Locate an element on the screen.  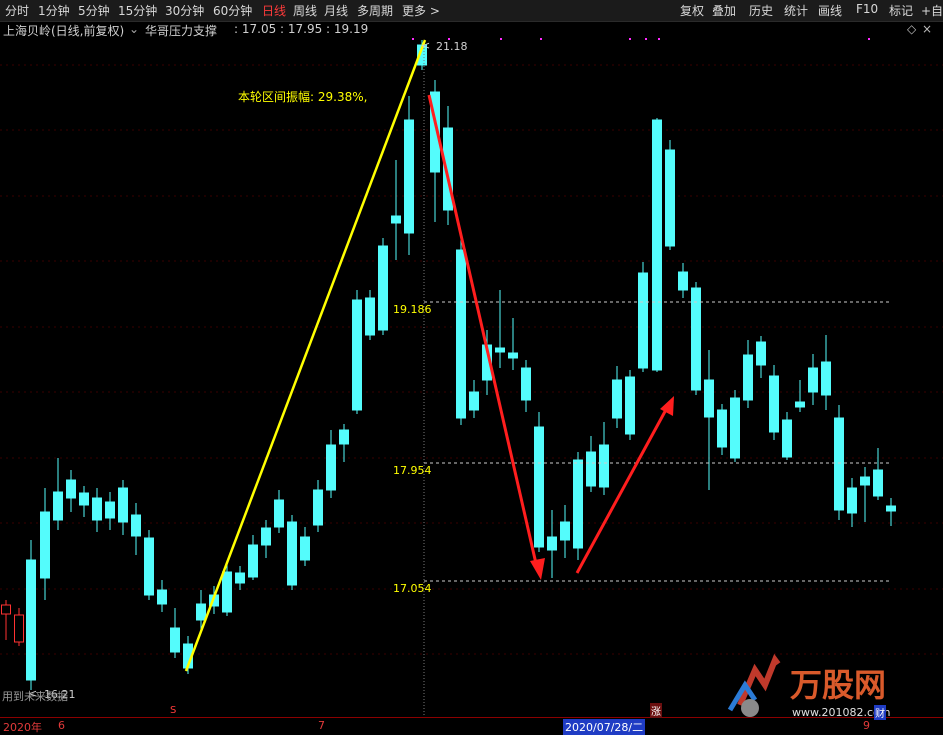
level-label-2: 17.954 is located at coordinates (412, 470).